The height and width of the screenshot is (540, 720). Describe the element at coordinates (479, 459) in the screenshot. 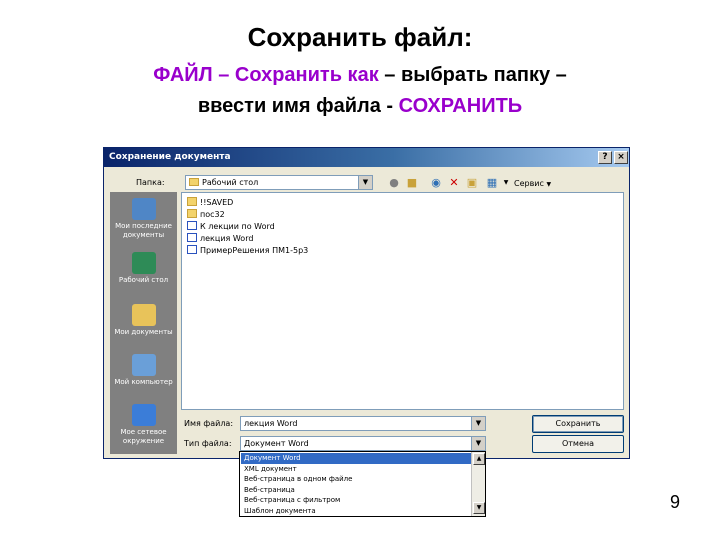

I see `scroll-up-icon: ▲` at that location.